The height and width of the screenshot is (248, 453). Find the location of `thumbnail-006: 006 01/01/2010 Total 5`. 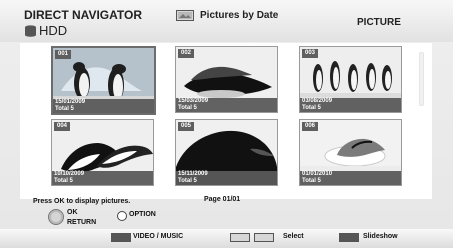

thumbnail-006: 006 01/01/2010 Total 5 is located at coordinates (350, 152).